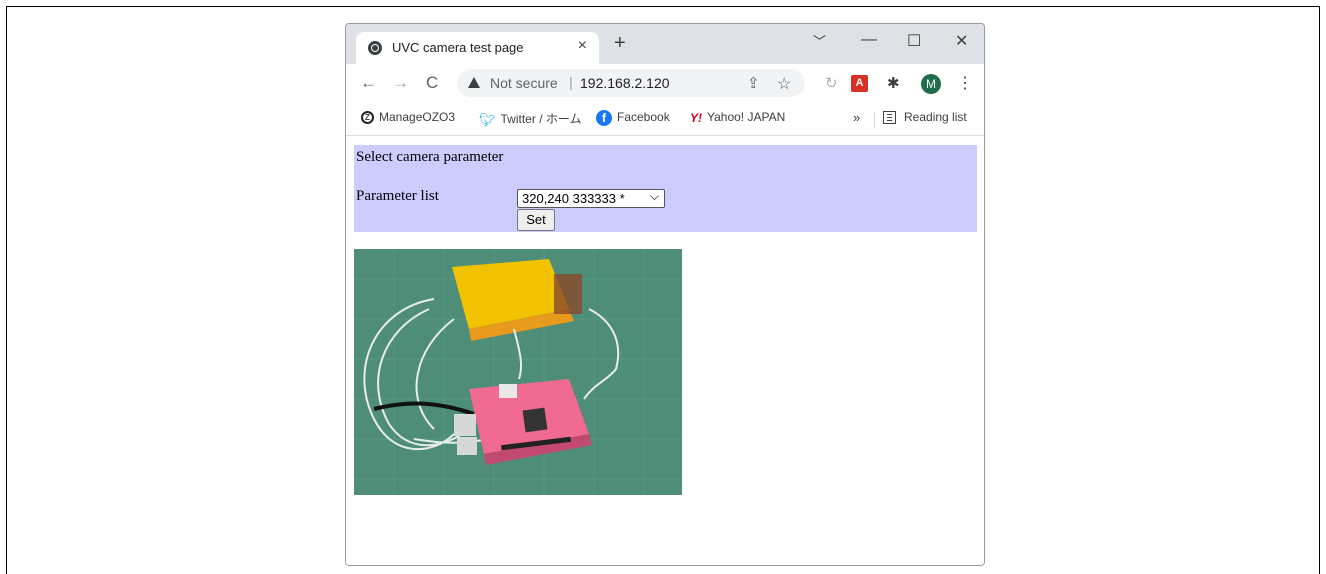 This screenshot has width=1326, height=574. I want to click on share-icon: ⇪, so click(753, 83).